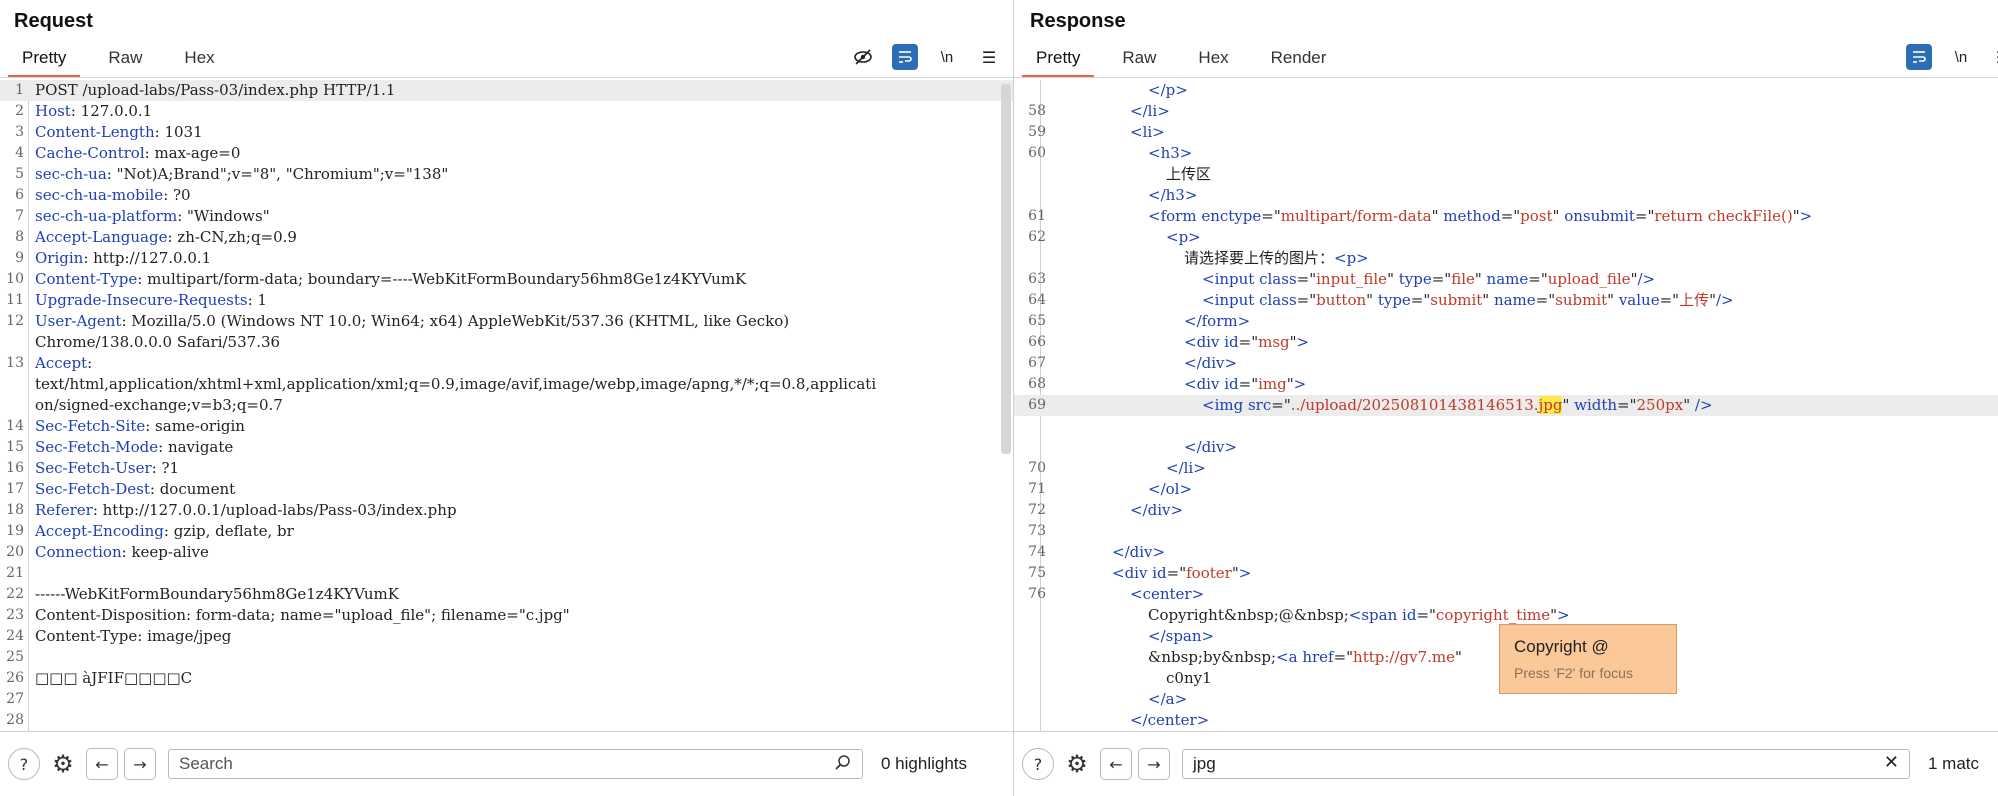 This screenshot has height=796, width=1998. What do you see at coordinates (159, 405) in the screenshot?
I see `line-text: on/signed-exchange;v=b3;q=0.7` at bounding box center [159, 405].